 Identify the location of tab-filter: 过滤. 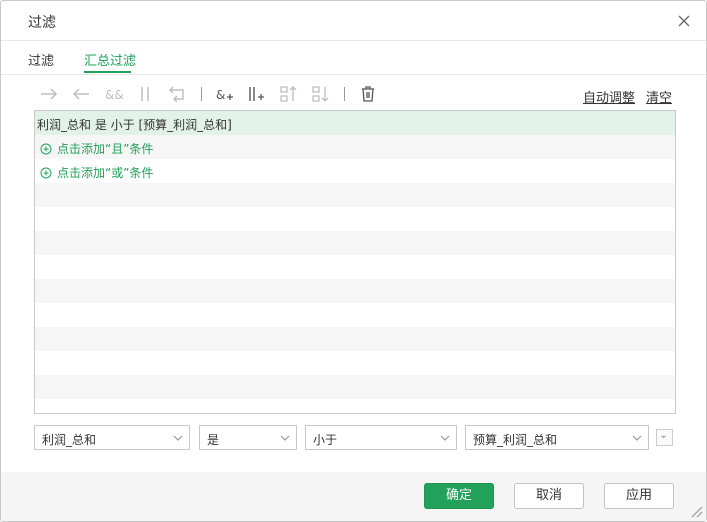
(41, 59).